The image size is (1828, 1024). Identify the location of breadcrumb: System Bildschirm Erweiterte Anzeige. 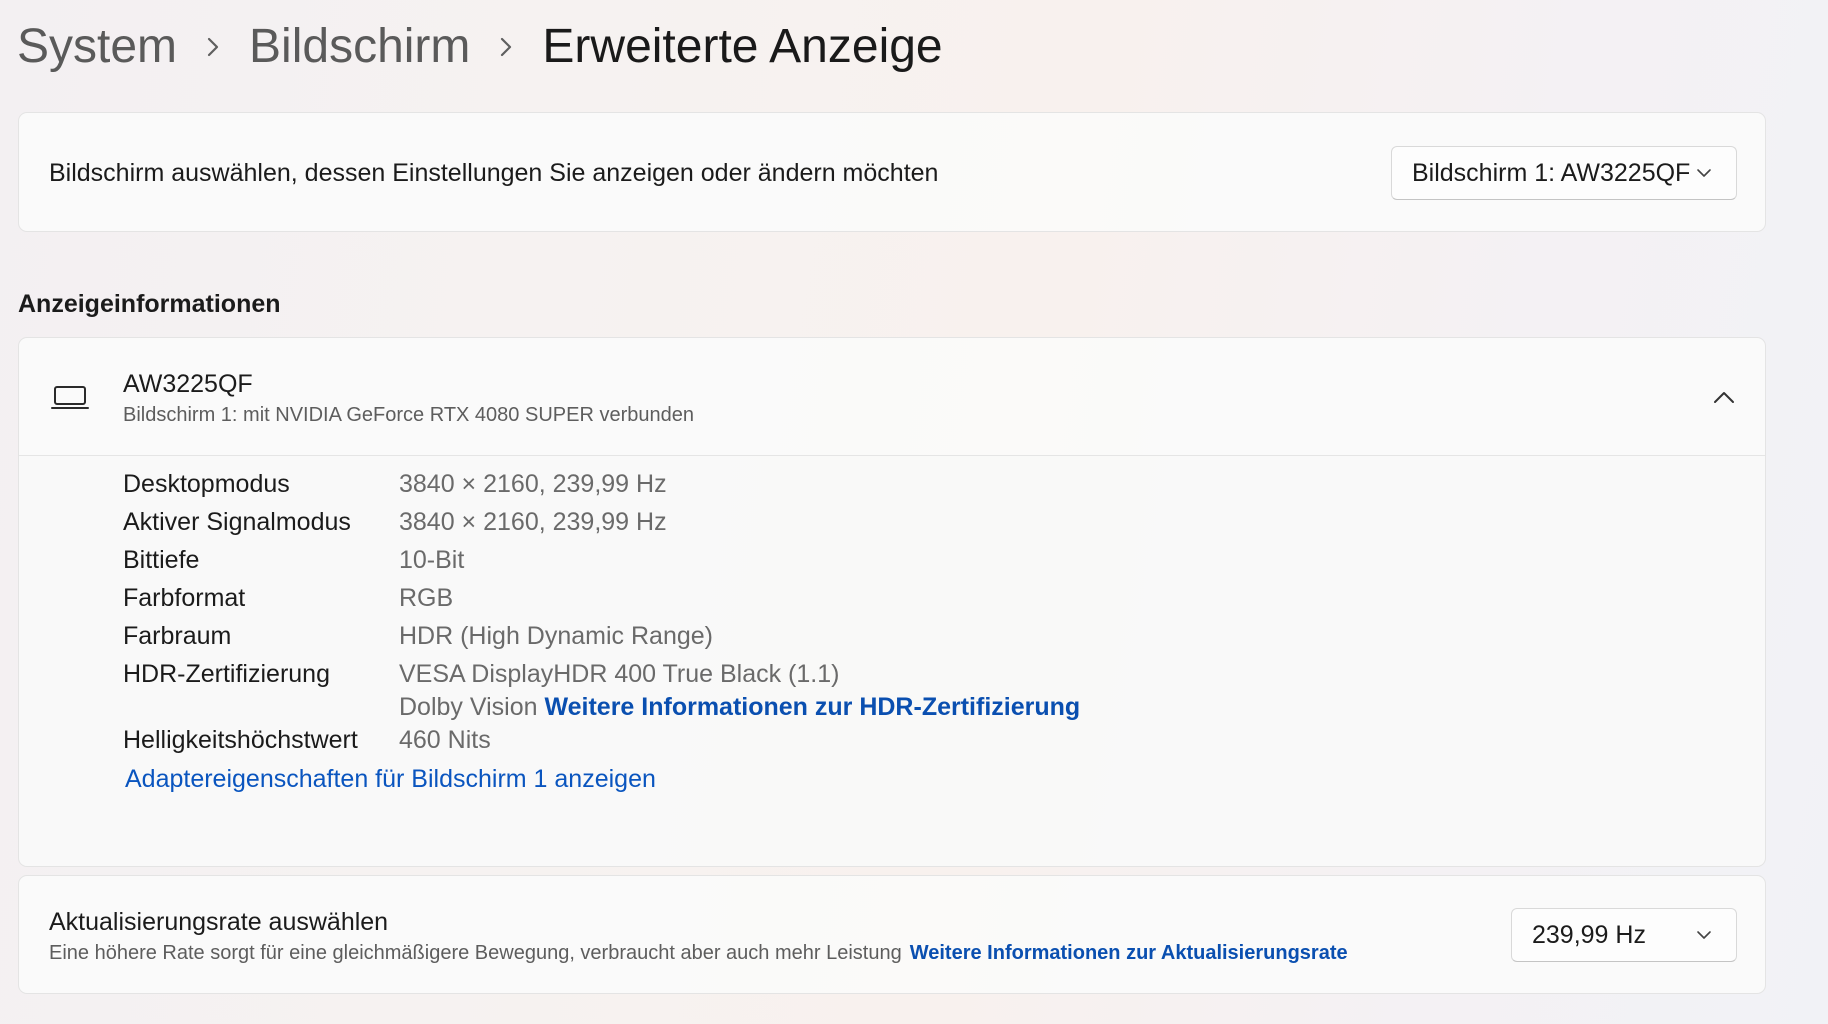
(480, 46).